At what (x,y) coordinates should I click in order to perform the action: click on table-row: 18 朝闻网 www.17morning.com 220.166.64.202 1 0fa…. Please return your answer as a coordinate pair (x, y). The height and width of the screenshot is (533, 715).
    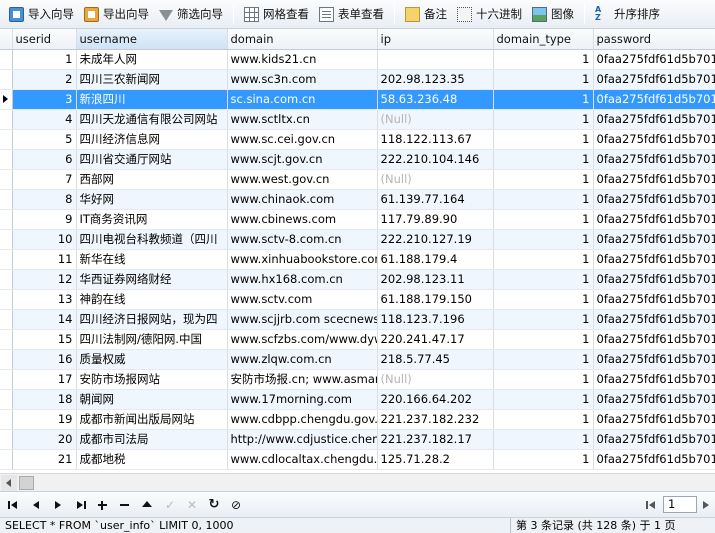
    Looking at the image, I should click on (357, 399).